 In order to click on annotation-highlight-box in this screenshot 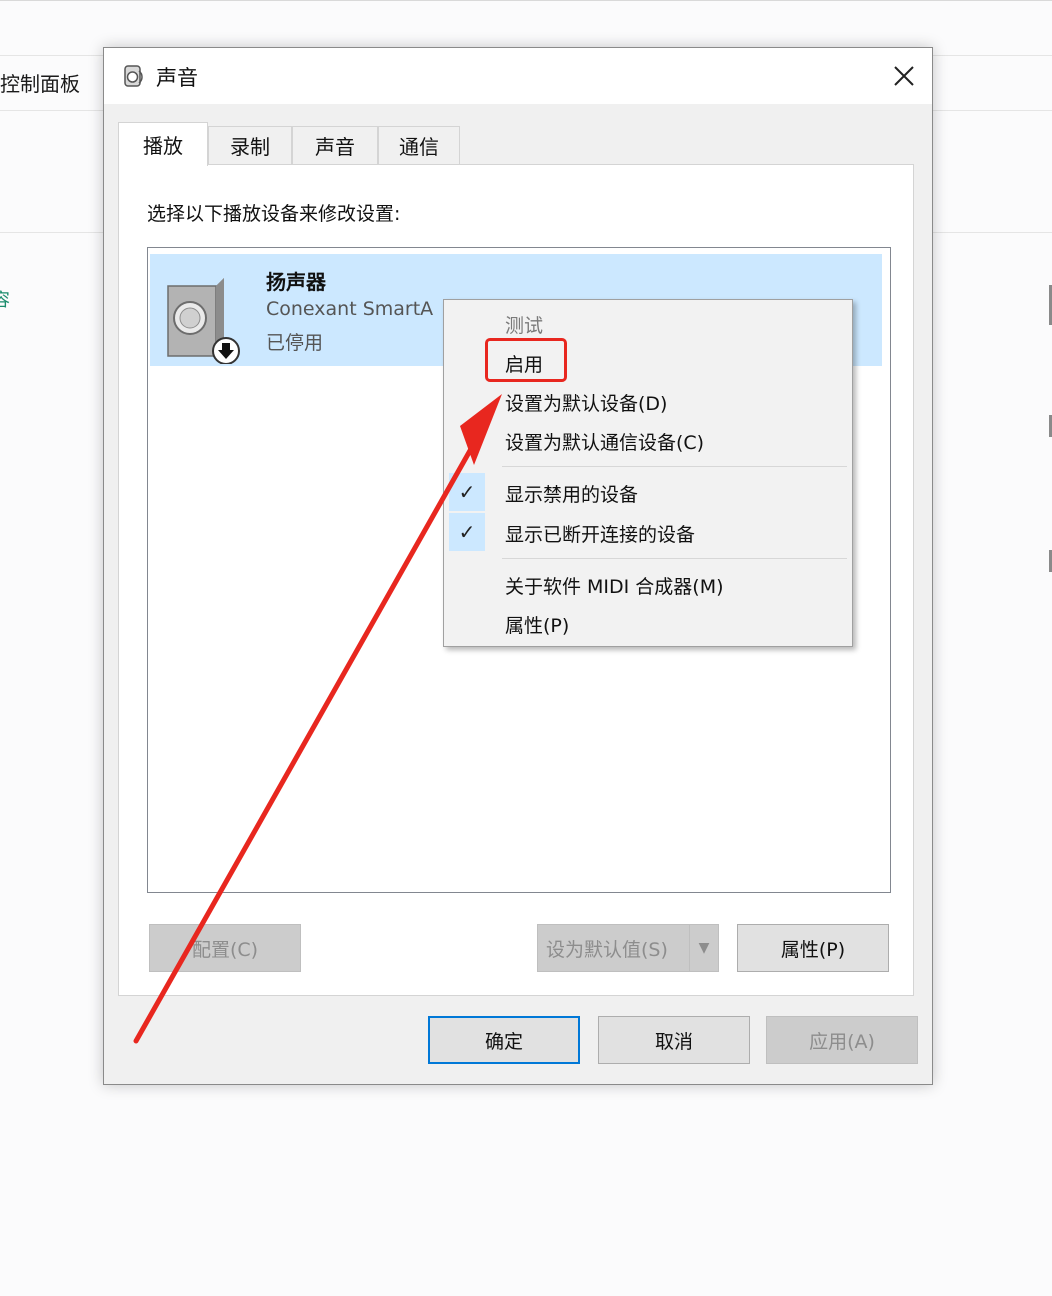, I will do `click(526, 360)`.